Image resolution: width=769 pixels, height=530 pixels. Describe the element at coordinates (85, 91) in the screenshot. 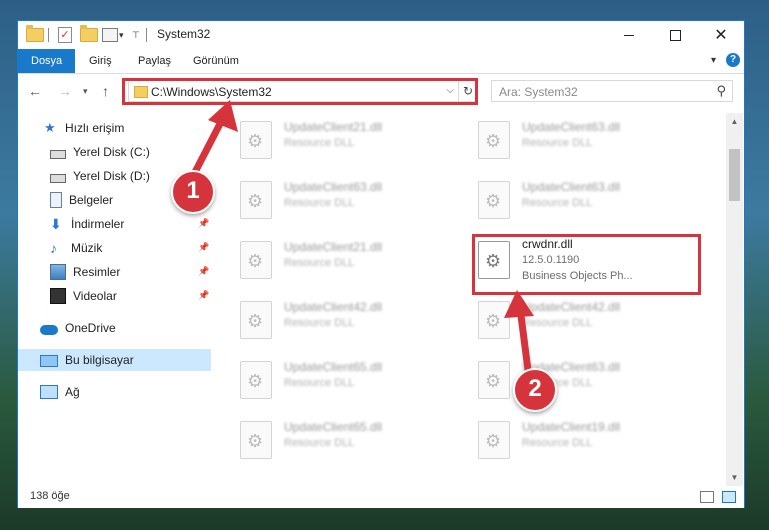

I see `recent-locations-icon: ▾` at that location.